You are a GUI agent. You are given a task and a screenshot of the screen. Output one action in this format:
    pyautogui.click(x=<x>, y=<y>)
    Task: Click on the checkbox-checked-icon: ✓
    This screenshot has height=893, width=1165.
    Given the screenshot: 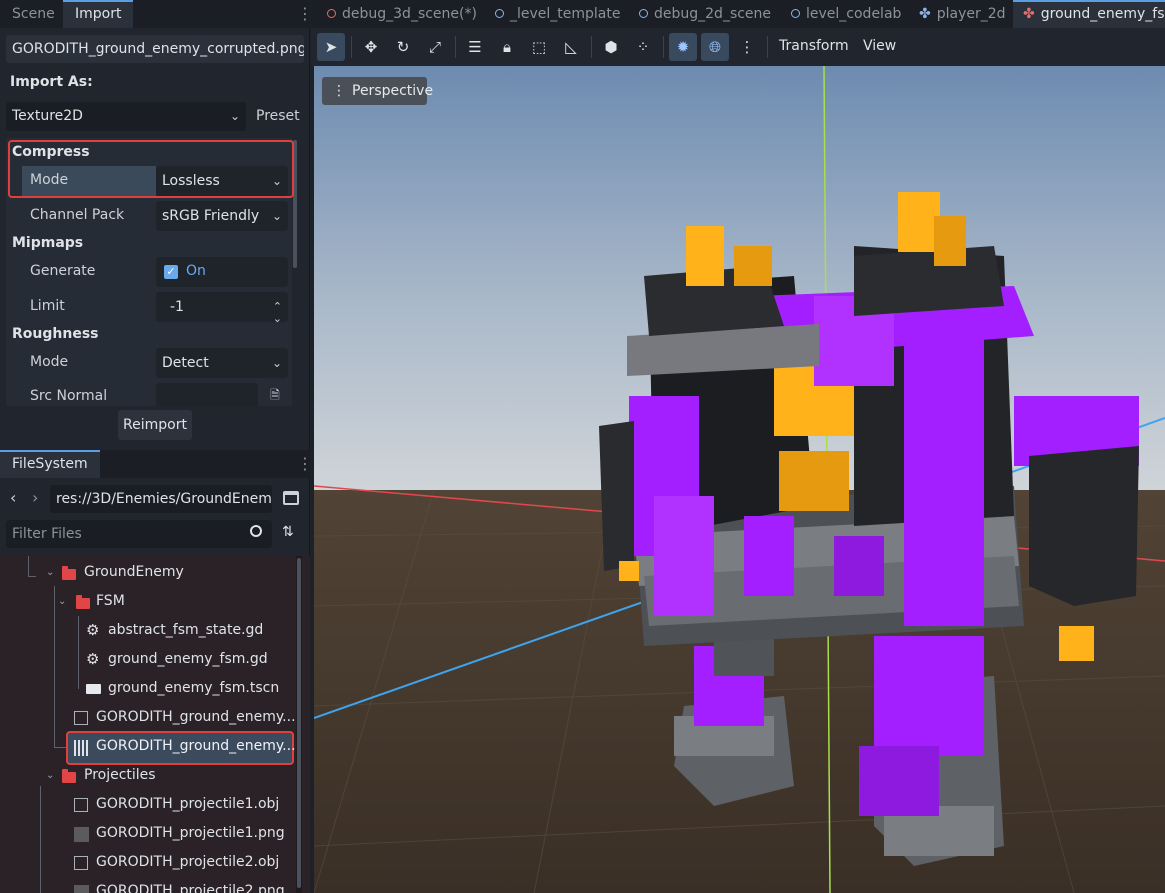 What is the action you would take?
    pyautogui.click(x=171, y=272)
    